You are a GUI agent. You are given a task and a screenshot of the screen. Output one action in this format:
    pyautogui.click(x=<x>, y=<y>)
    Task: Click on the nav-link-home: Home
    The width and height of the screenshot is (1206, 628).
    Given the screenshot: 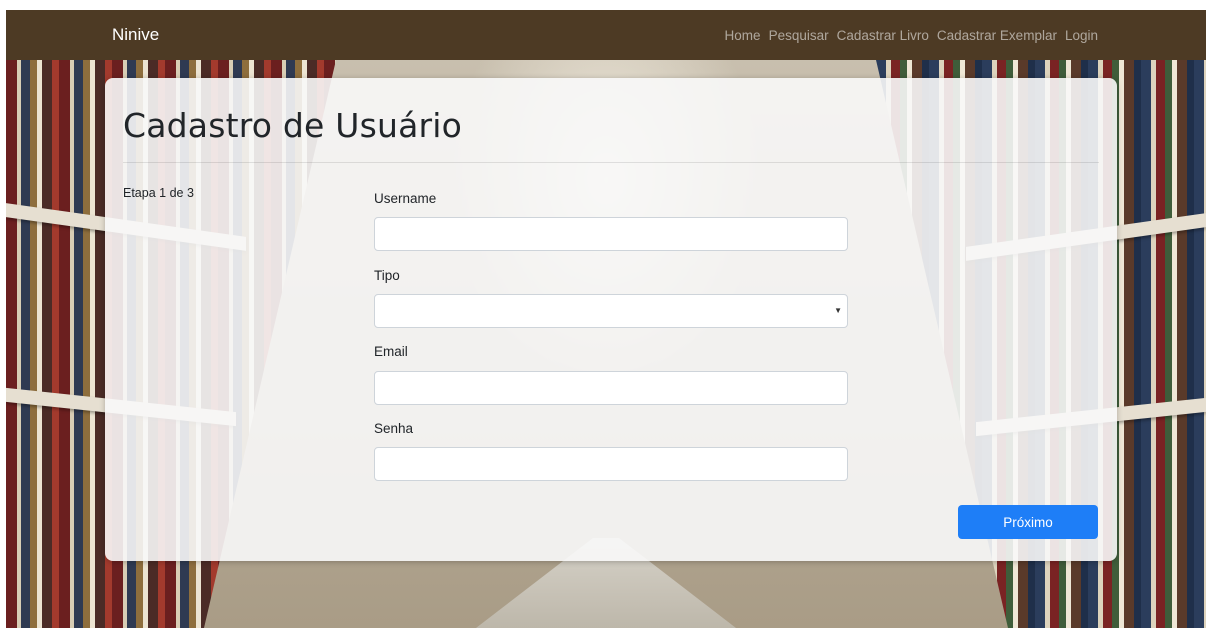 What is the action you would take?
    pyautogui.click(x=743, y=35)
    